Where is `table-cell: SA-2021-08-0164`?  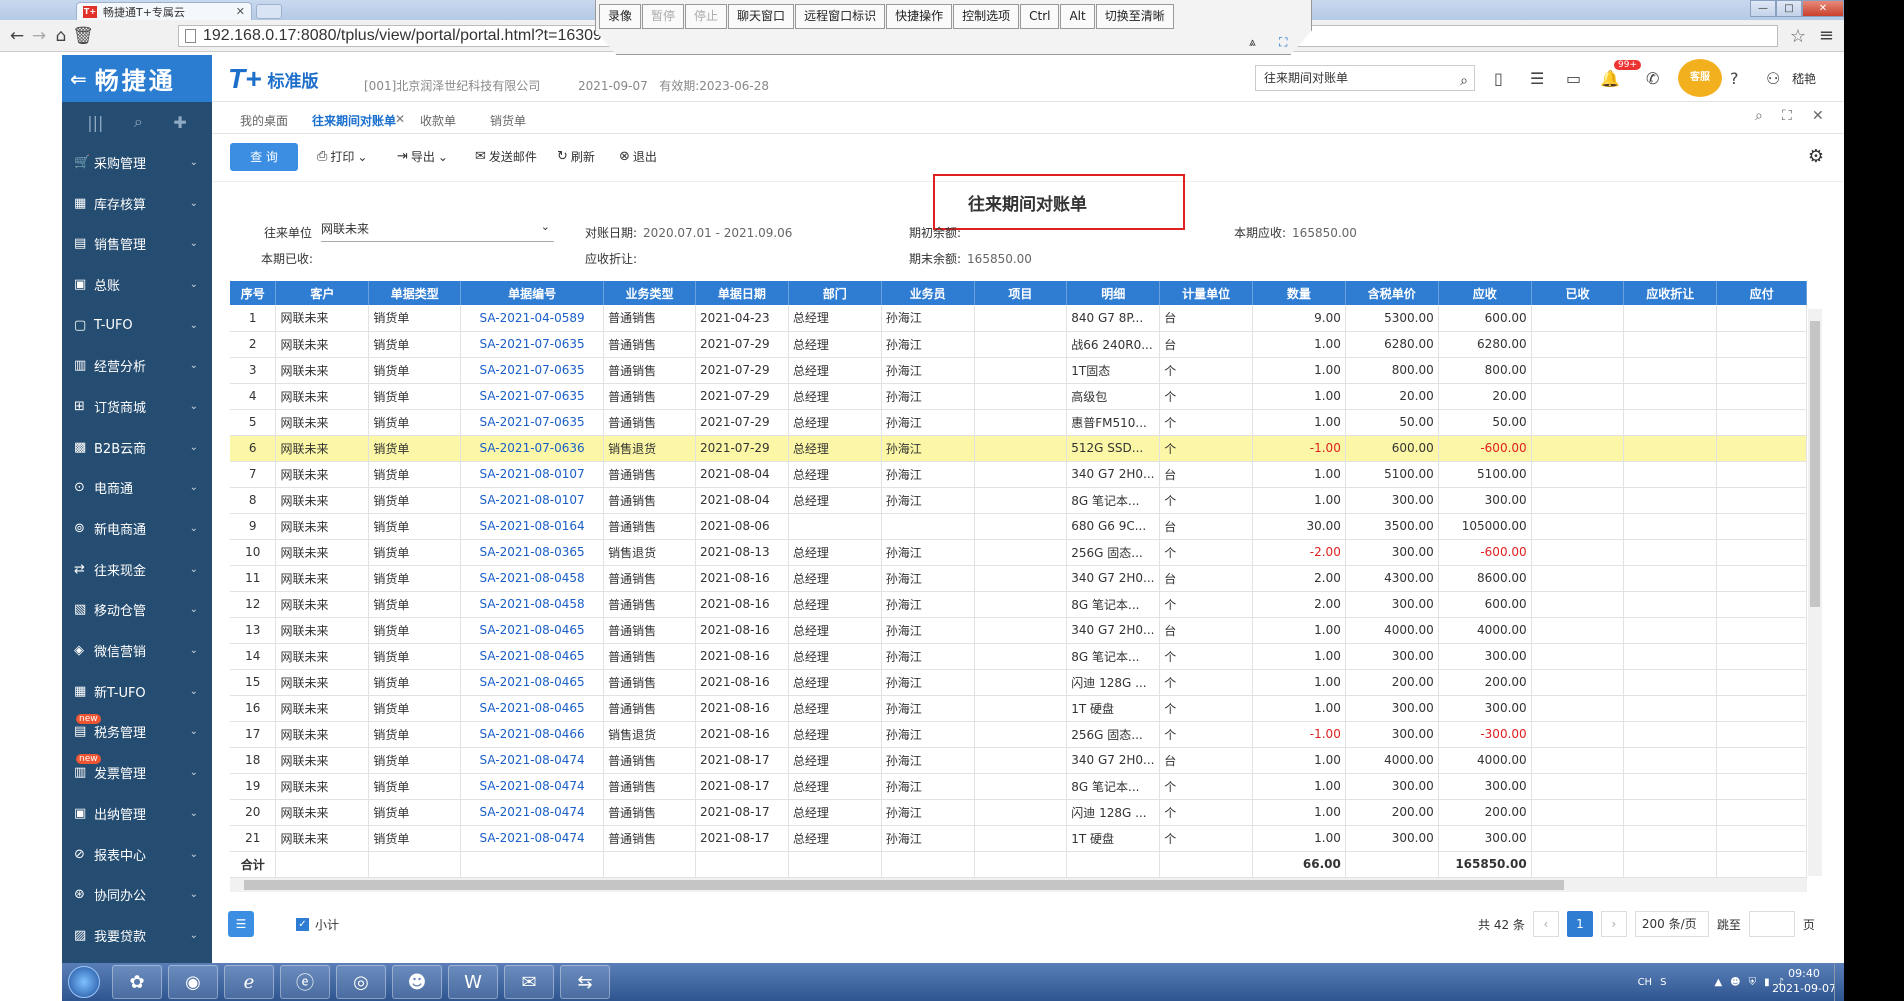 table-cell: SA-2021-08-0164 is located at coordinates (532, 526).